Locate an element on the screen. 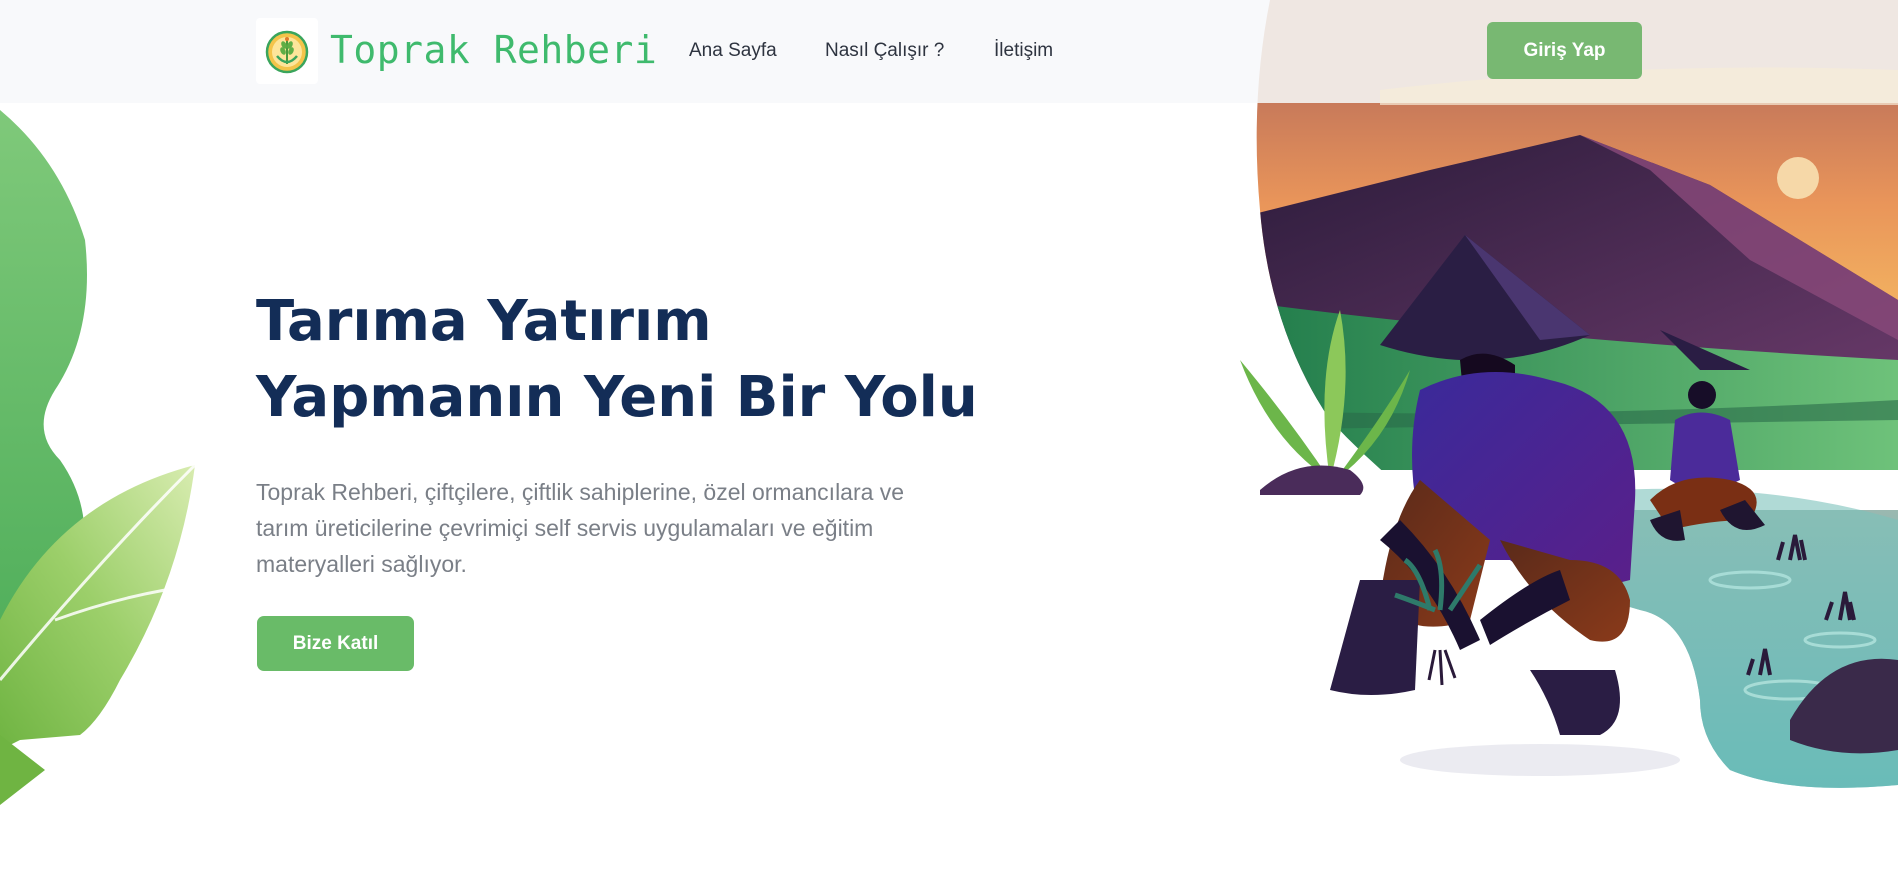 This screenshot has width=1898, height=872. brand-name: Toprak Rehberi is located at coordinates (493, 50).